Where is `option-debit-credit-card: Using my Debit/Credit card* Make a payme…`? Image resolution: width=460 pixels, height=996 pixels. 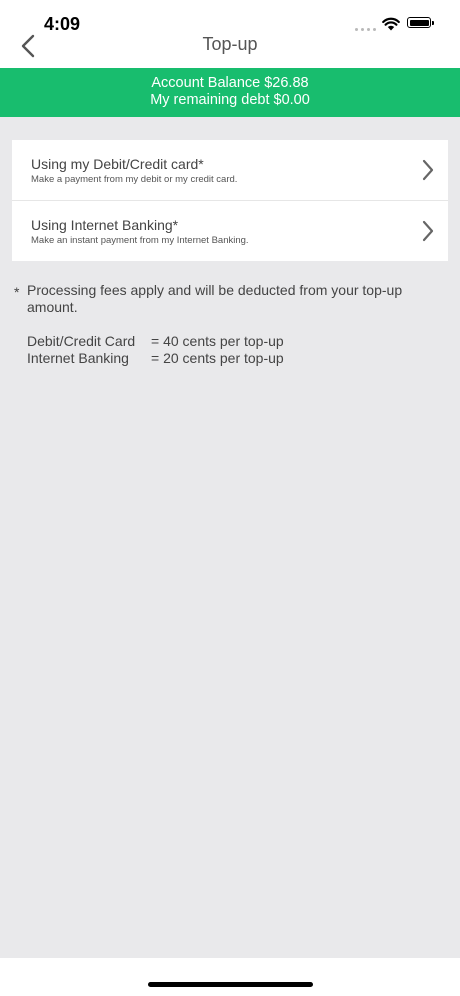
option-debit-credit-card: Using my Debit/Credit card* Make a payme… is located at coordinates (230, 170).